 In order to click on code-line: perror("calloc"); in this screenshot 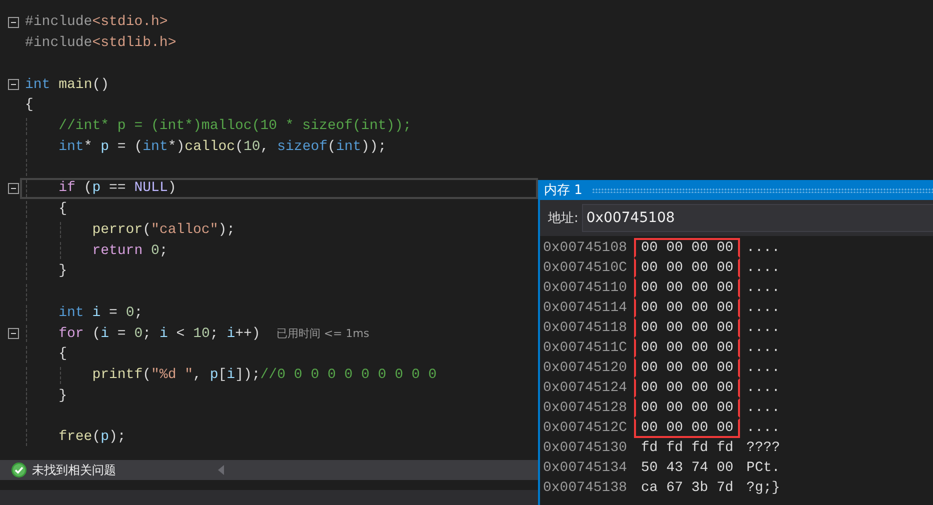, I will do `click(164, 230)`.